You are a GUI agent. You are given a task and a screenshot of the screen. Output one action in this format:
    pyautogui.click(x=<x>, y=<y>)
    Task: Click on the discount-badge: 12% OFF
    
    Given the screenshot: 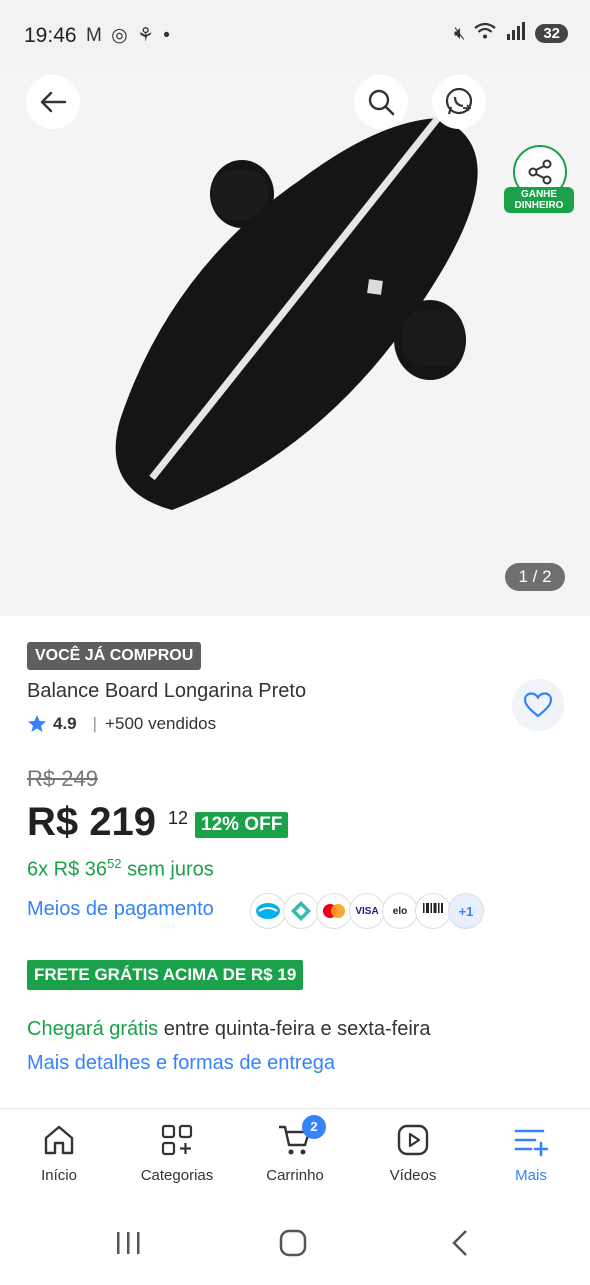 What is the action you would take?
    pyautogui.click(x=242, y=825)
    